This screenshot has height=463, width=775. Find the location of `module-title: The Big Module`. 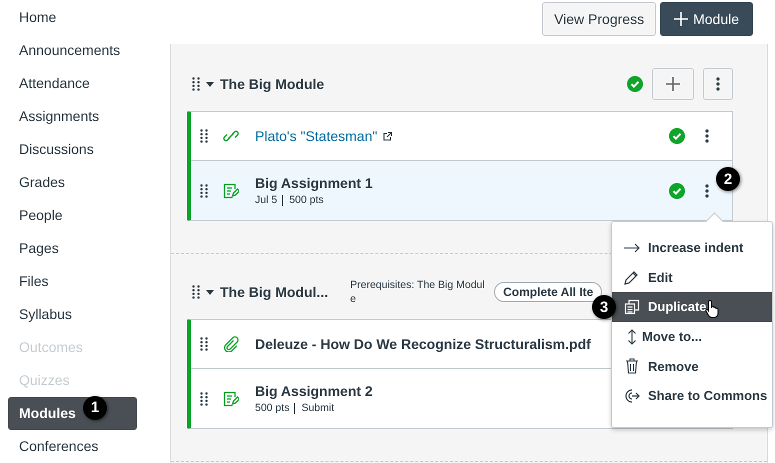

module-title: The Big Module is located at coordinates (272, 84).